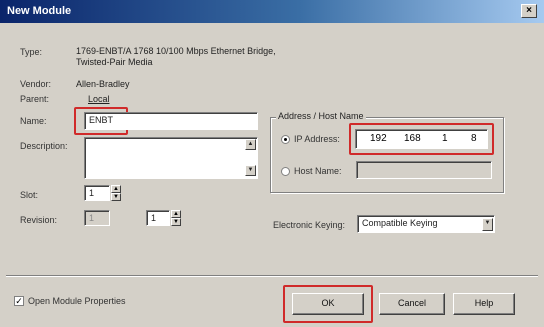 The image size is (544, 327). Describe the element at coordinates (116, 189) in the screenshot. I see `slot-spin-up-icon: ▲` at that location.